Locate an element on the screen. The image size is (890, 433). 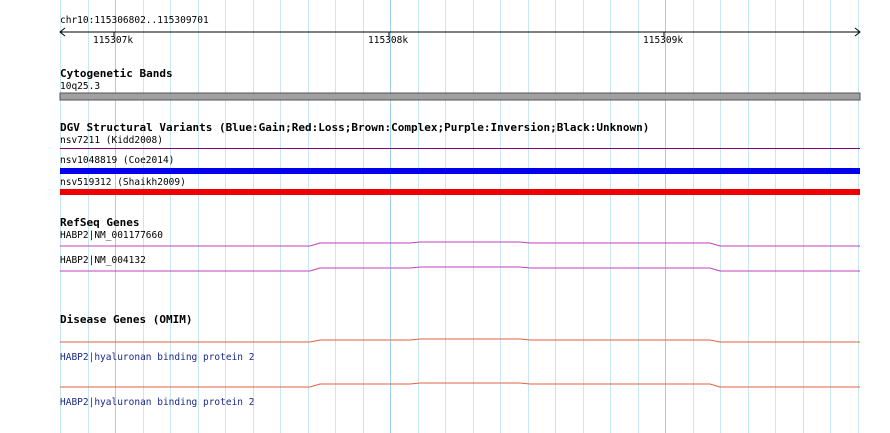
cytogenetic-track-title: Cytogenetic Bands is located at coordinates (116, 73).